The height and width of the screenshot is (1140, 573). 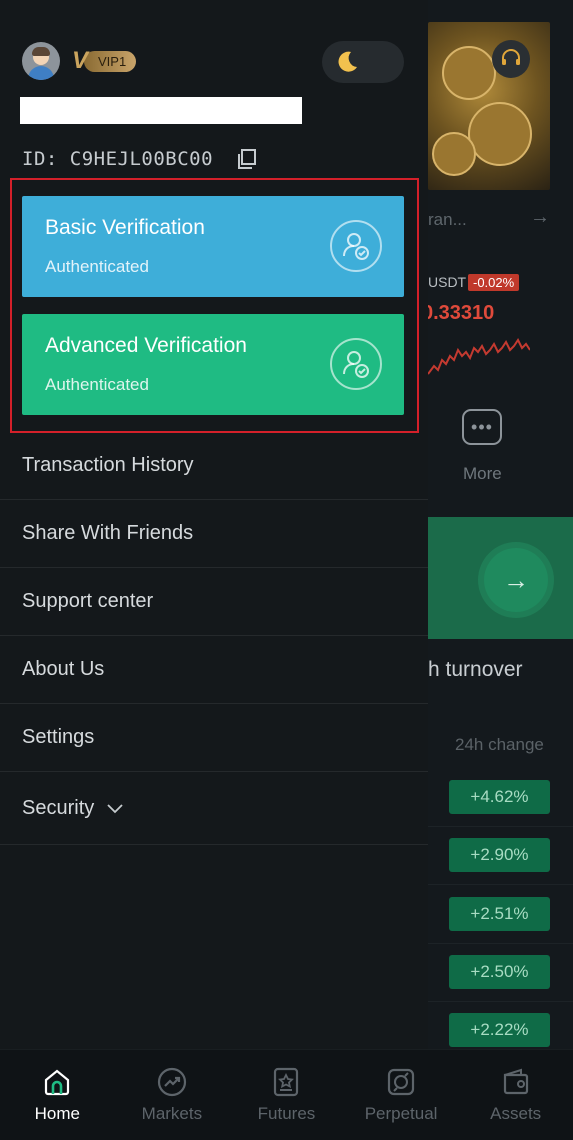 I want to click on more-label: More, so click(x=482, y=474).